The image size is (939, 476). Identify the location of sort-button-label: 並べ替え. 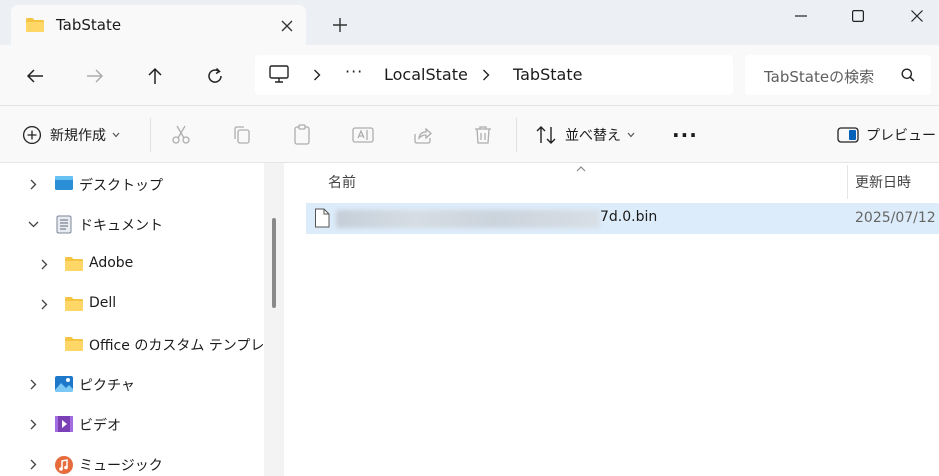
(593, 136).